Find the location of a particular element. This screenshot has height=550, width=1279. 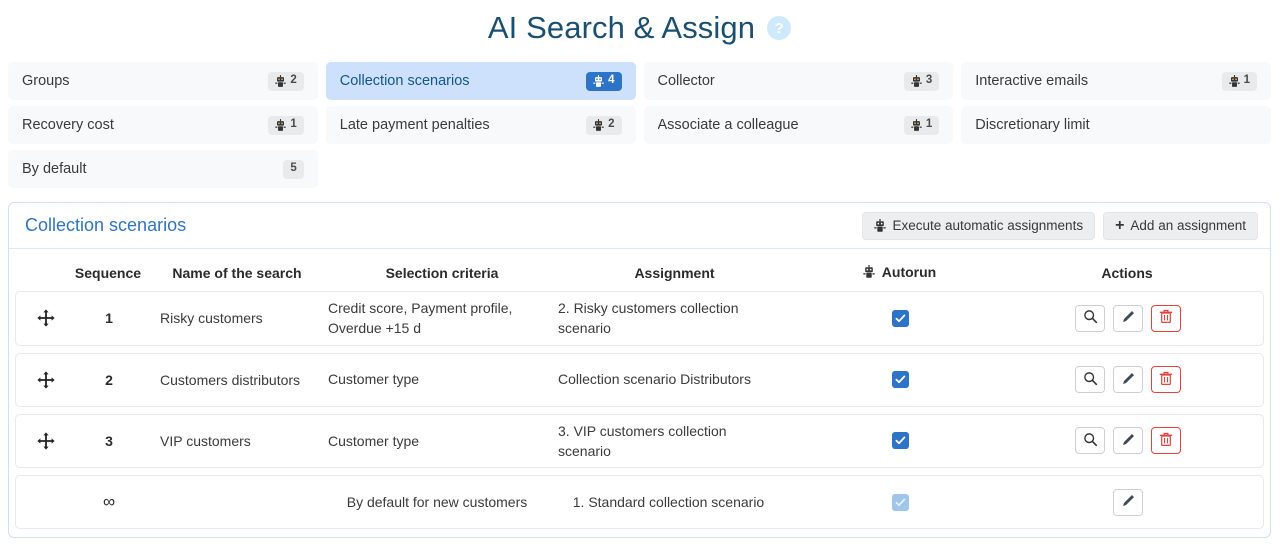

tab-late-payment-penalties: Late payment penalties 2 is located at coordinates (480, 125).